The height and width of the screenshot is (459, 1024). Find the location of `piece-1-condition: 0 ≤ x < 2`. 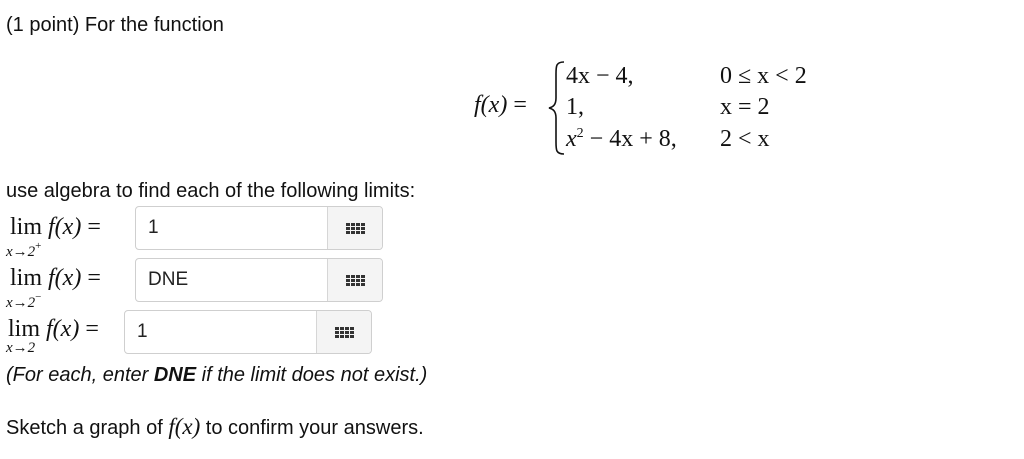

piece-1-condition: 0 ≤ x < 2 is located at coordinates (763, 76).